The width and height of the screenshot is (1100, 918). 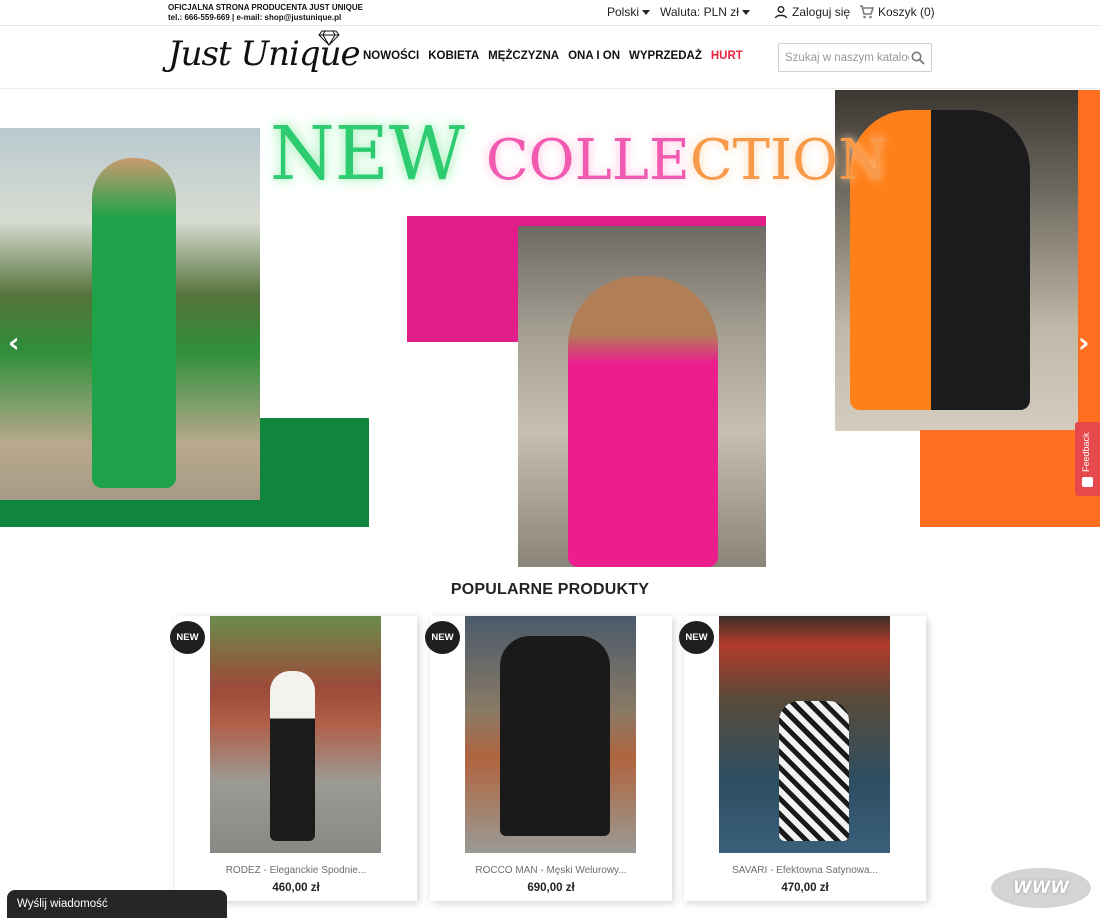 What do you see at coordinates (265, 7) in the screenshot?
I see `store-info-title: OFICJALNA STRONA PRODUCENTA JUST UNIQUE` at bounding box center [265, 7].